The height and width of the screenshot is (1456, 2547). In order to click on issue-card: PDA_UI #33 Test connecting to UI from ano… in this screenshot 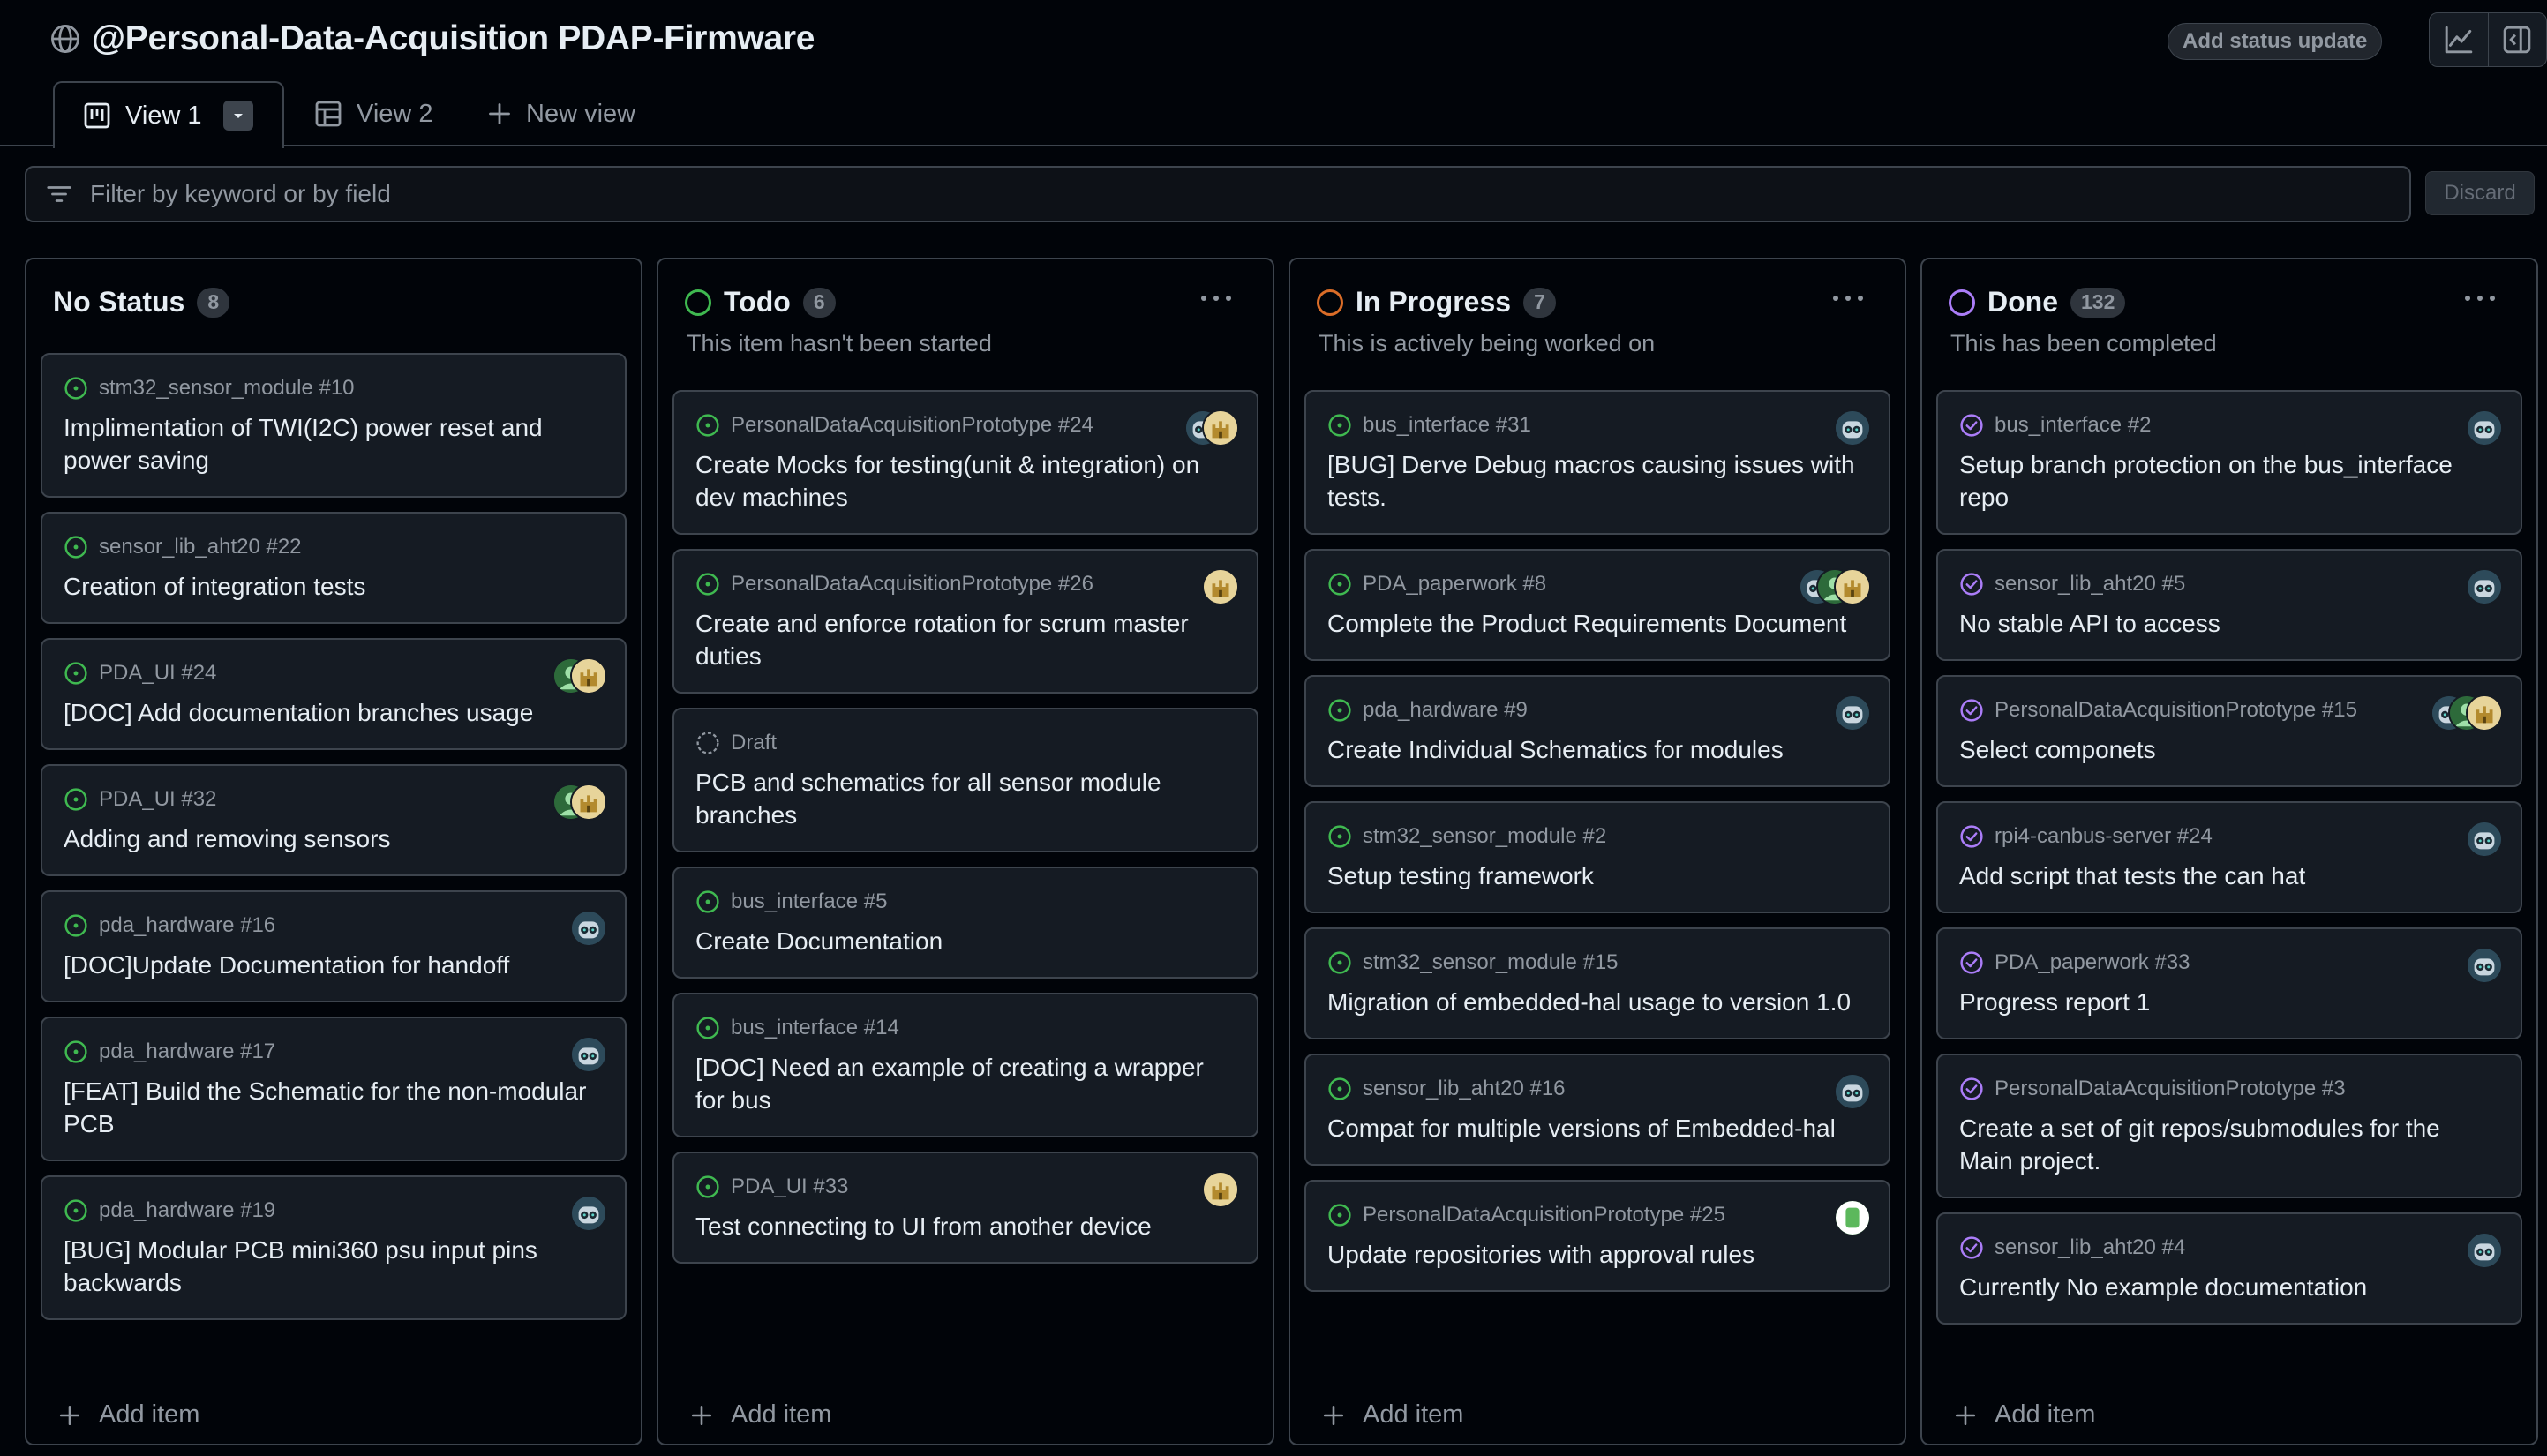, I will do `click(965, 1208)`.